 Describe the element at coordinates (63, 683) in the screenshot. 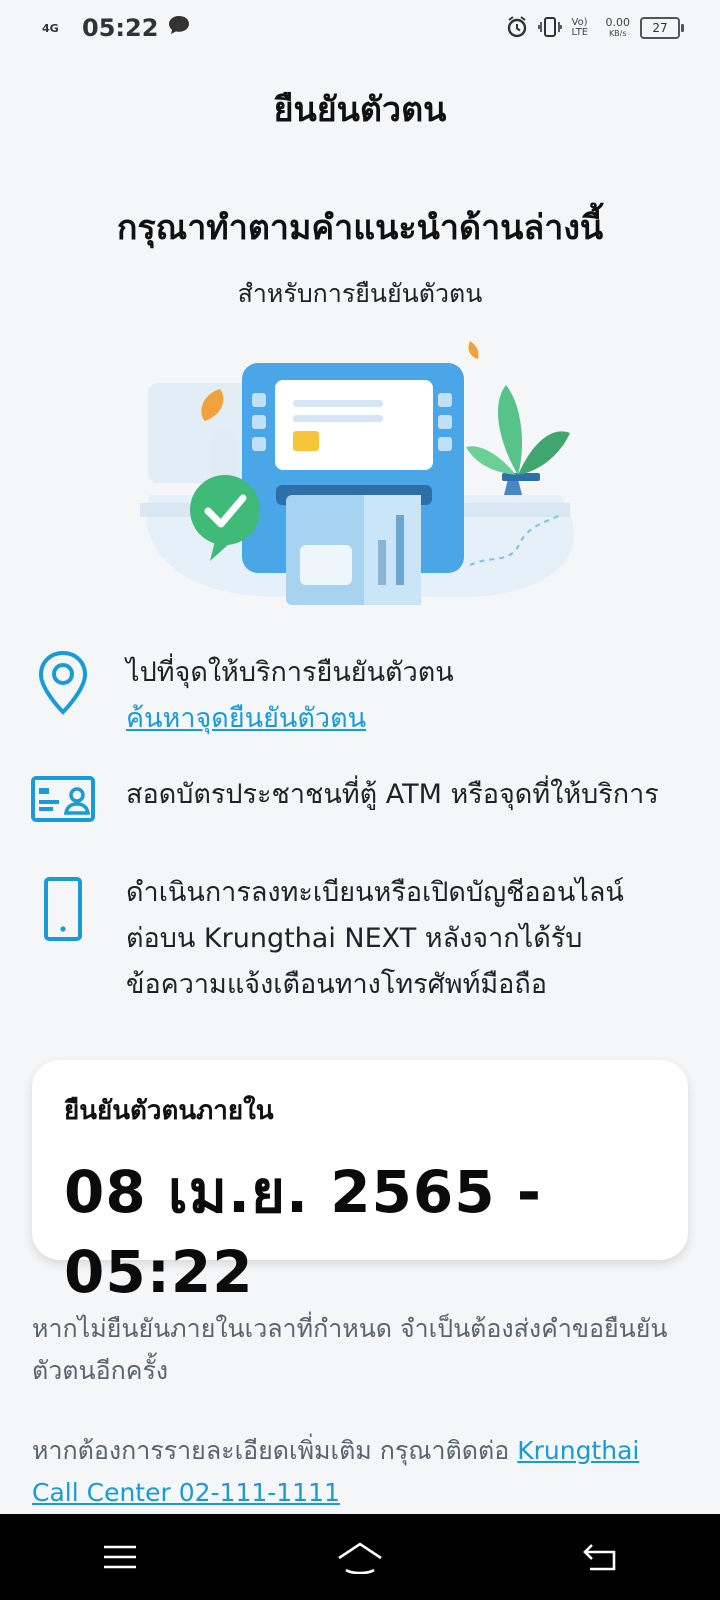

I see `location-pin-icon` at that location.